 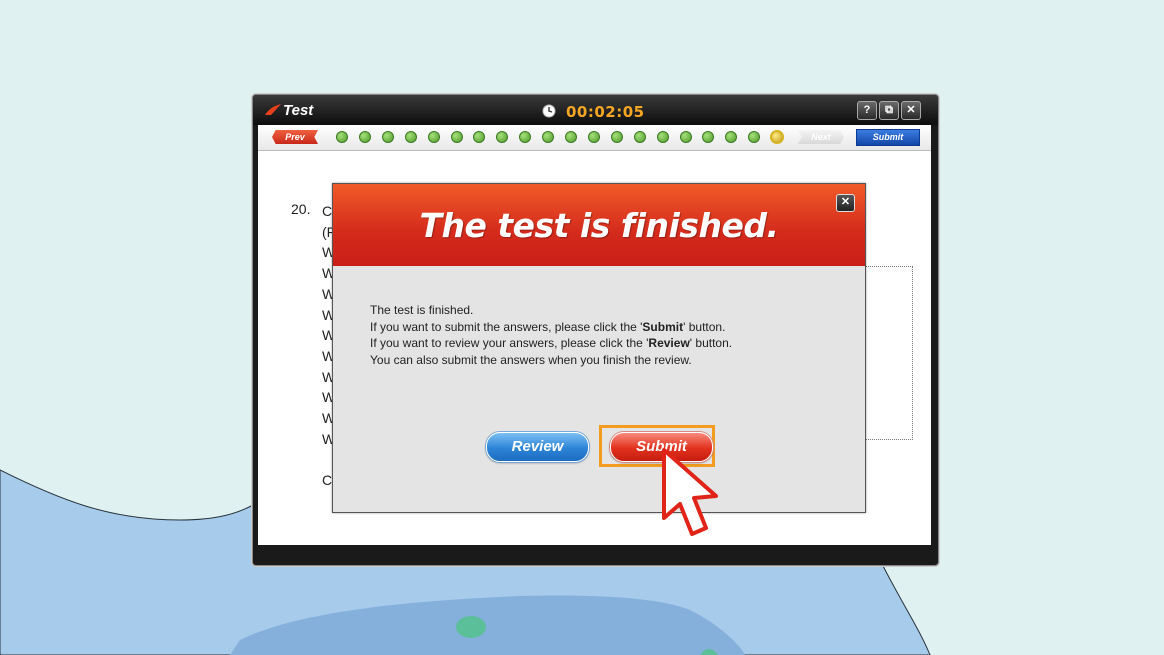 What do you see at coordinates (690, 492) in the screenshot?
I see `pointer-arrow-icon` at bounding box center [690, 492].